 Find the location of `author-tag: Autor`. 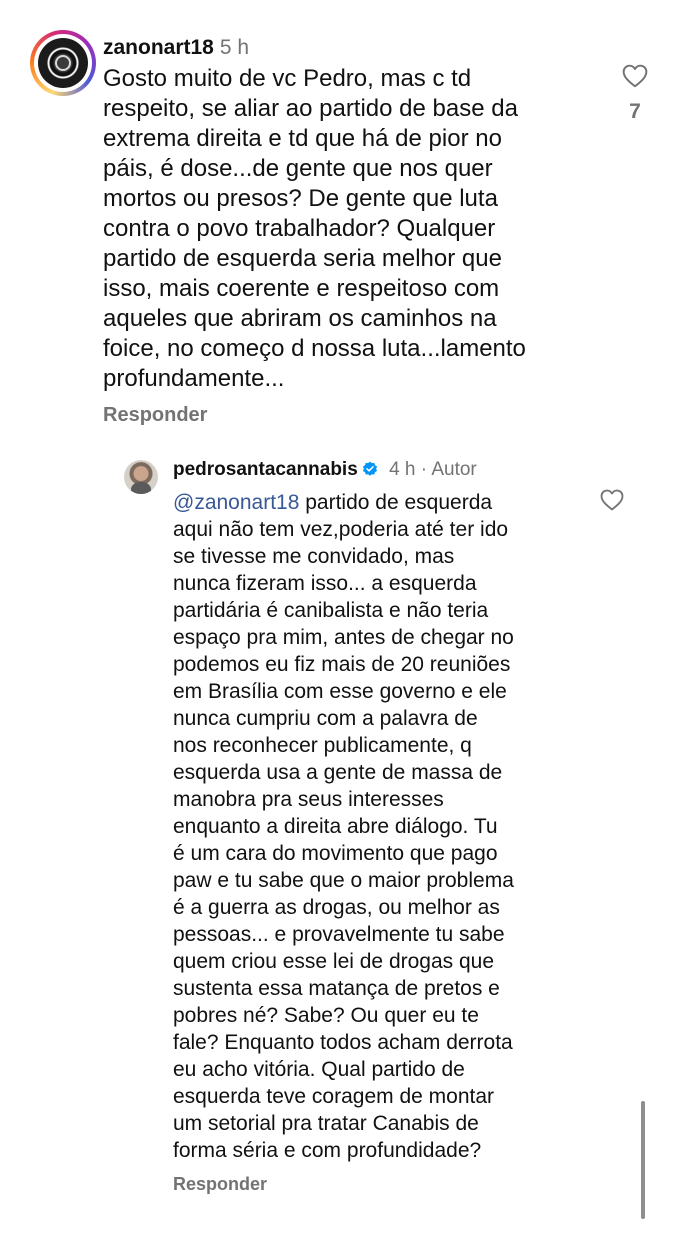

author-tag: Autor is located at coordinates (454, 469).